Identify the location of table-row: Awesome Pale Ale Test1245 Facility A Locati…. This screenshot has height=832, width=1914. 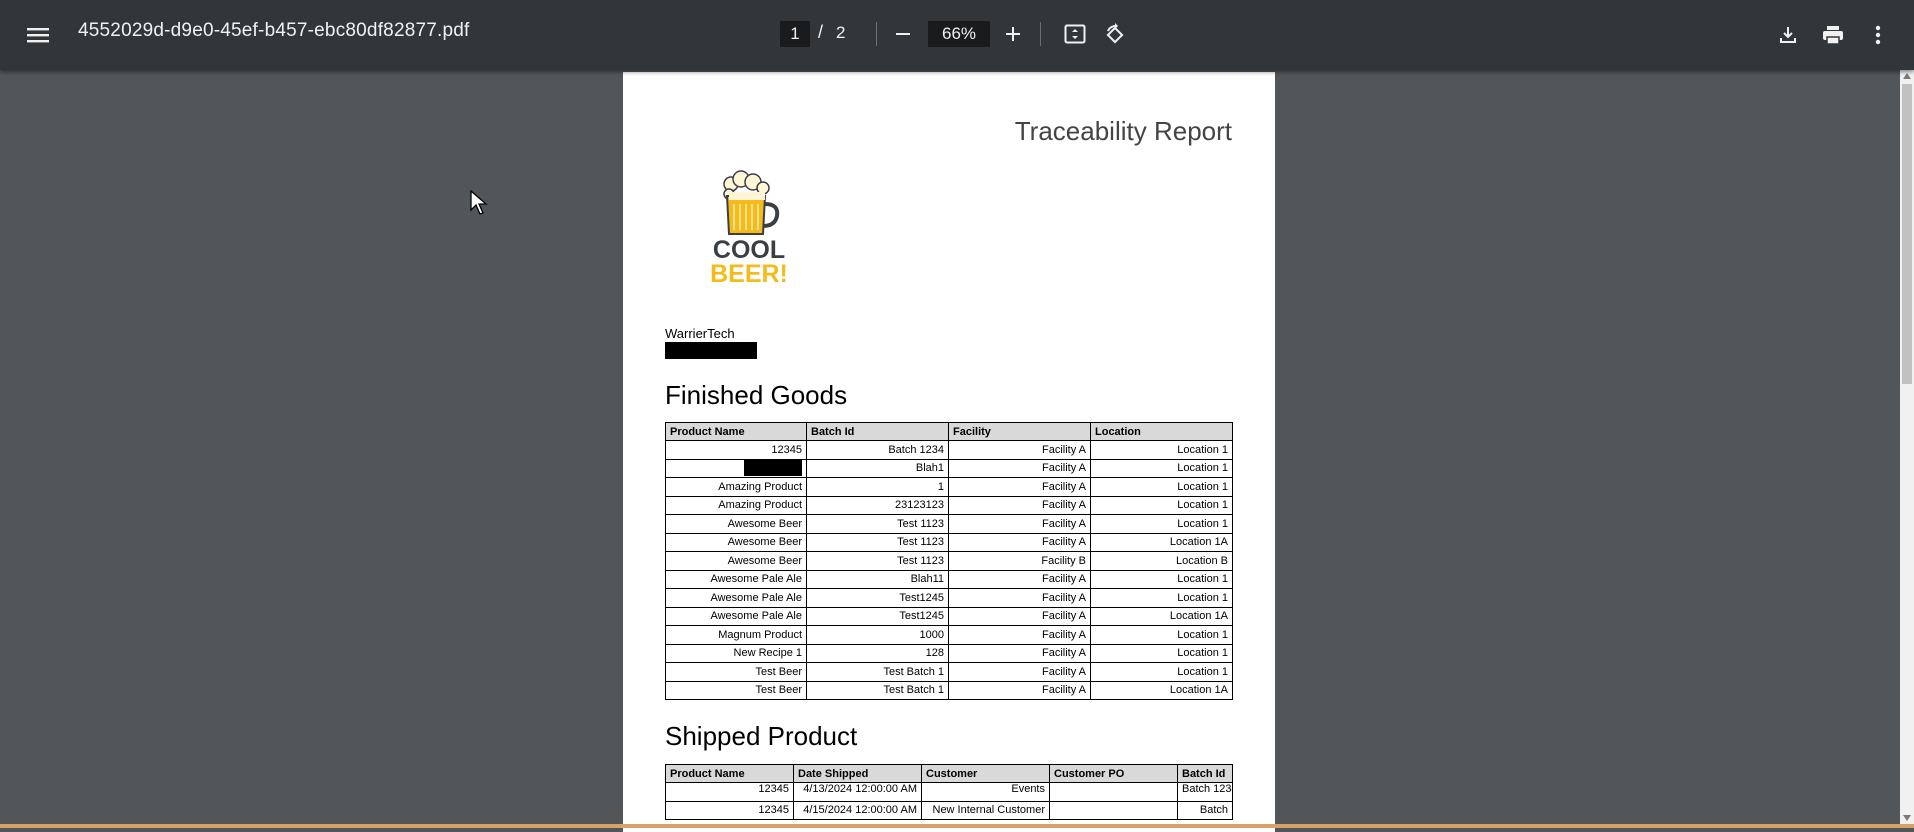
(949, 616).